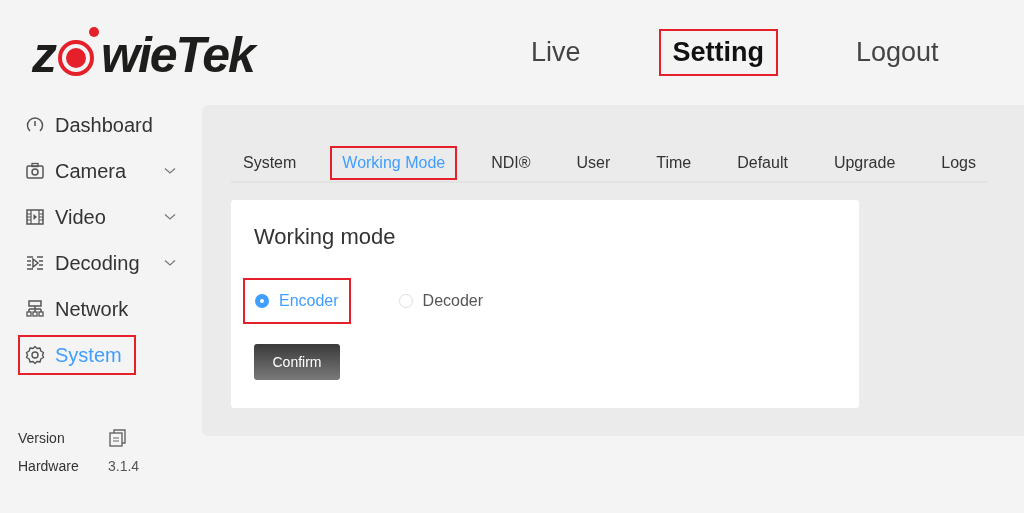  Describe the element at coordinates (762, 163) in the screenshot. I see `tab: Default` at that location.